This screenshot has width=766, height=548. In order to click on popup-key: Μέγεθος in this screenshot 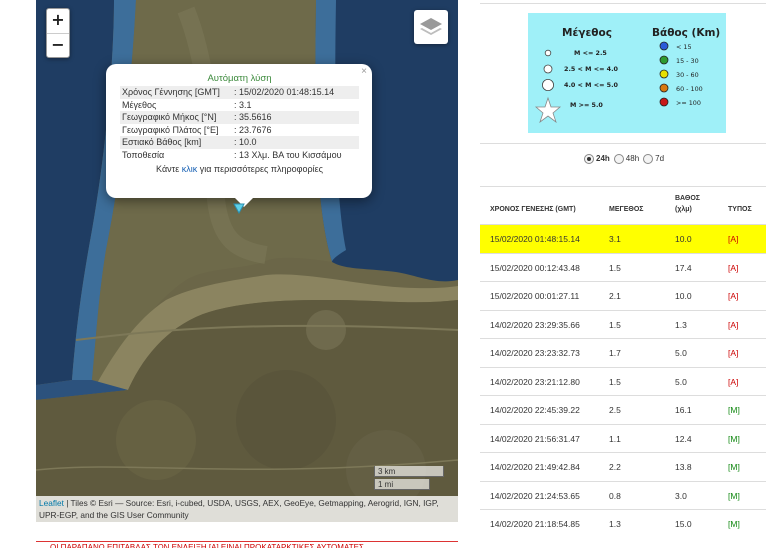, I will do `click(139, 104)`.